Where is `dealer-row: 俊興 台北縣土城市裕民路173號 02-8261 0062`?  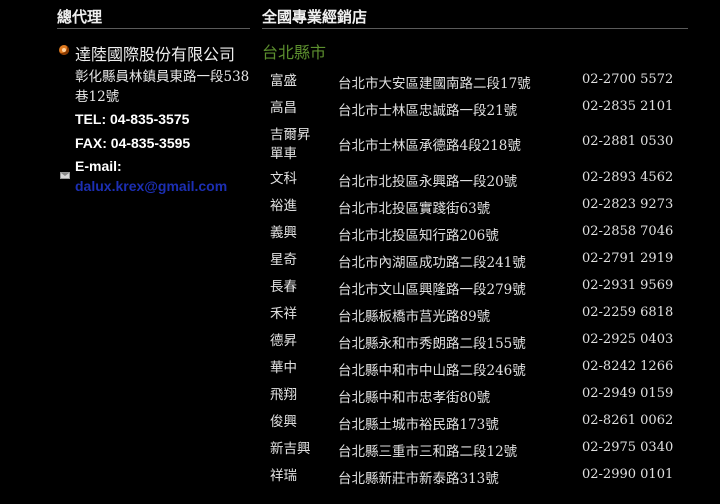
dealer-row: 俊興 台北縣土城市裕民路173號 02-8261 0062 is located at coordinates (482, 422).